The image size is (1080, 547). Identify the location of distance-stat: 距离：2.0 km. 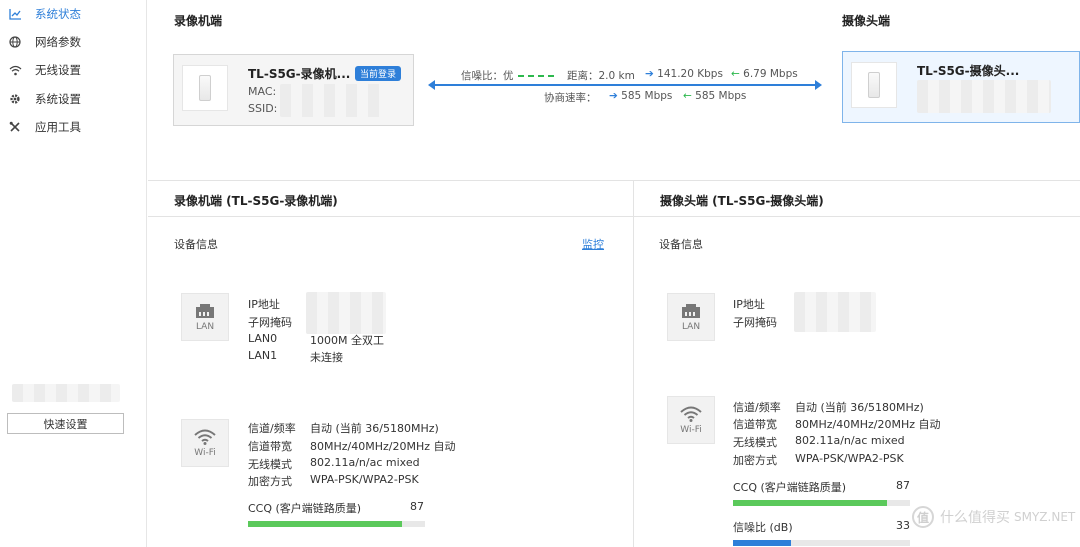
(601, 75).